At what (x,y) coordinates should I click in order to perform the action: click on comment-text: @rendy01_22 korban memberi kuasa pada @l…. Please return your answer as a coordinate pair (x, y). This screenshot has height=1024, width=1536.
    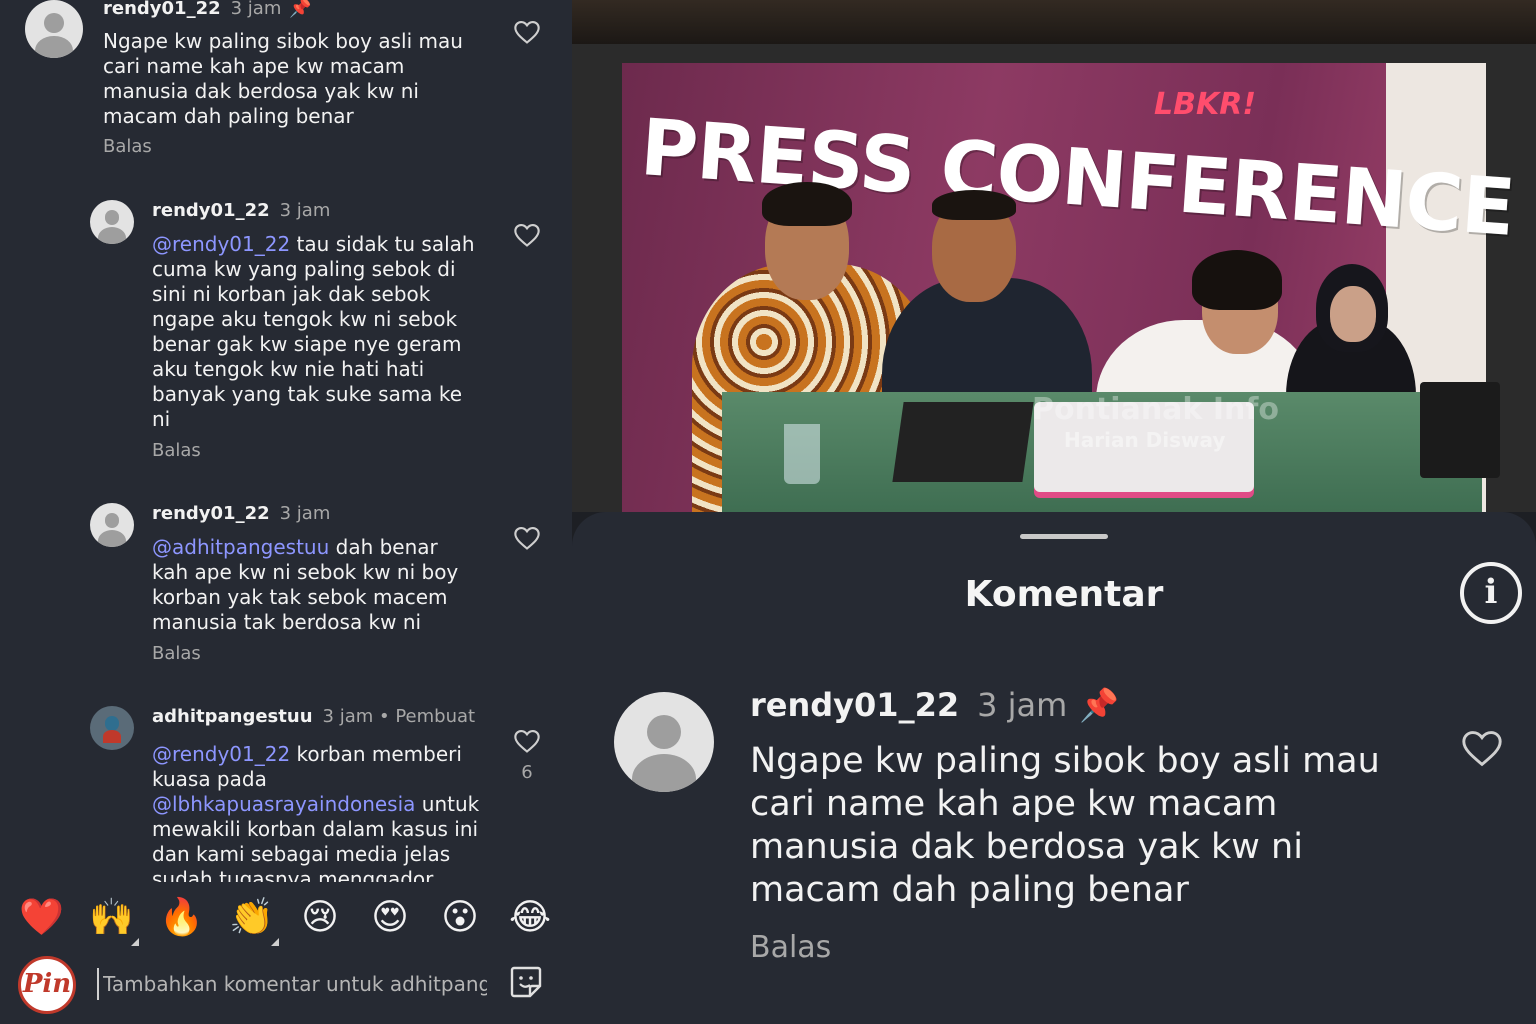
    Looking at the image, I should click on (316, 812).